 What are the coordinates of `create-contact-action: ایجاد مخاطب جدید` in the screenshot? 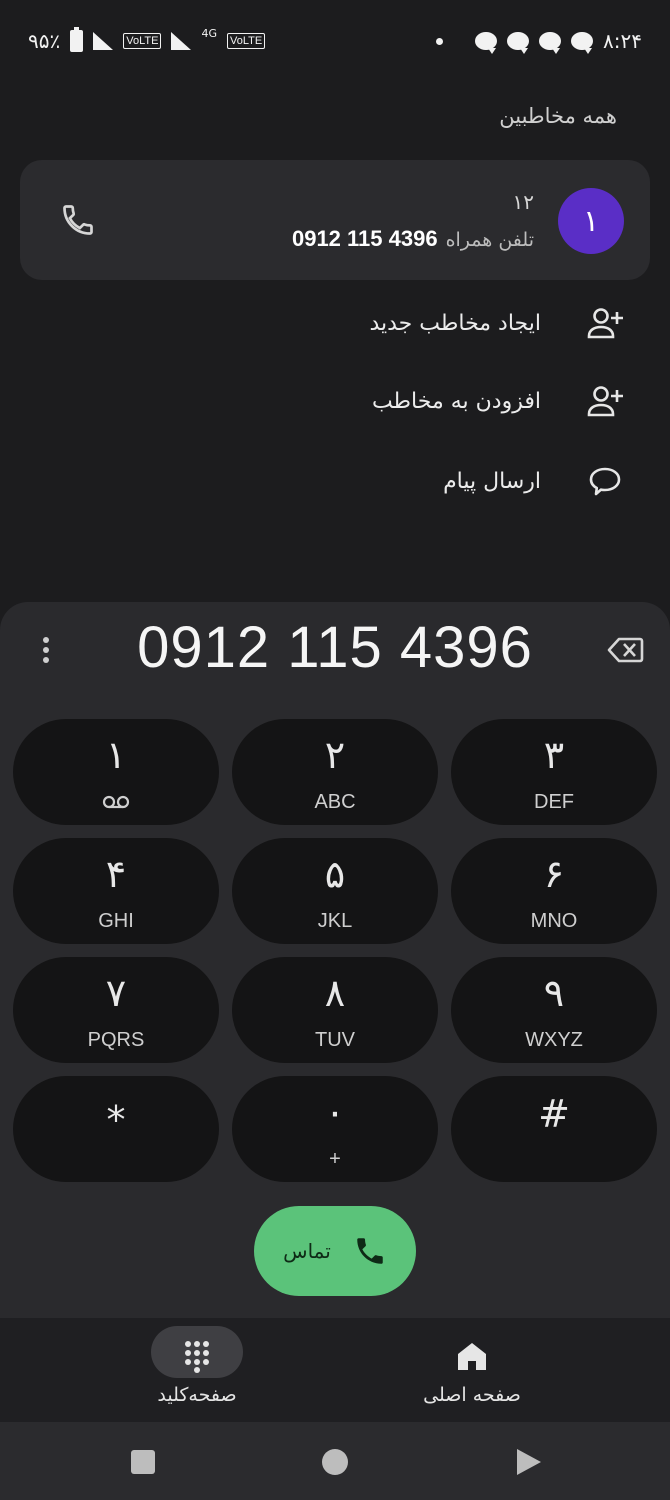 It's located at (425, 323).